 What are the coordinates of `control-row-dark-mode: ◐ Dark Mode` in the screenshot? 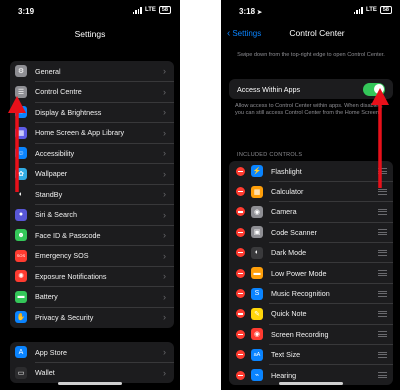 It's located at (311, 253).